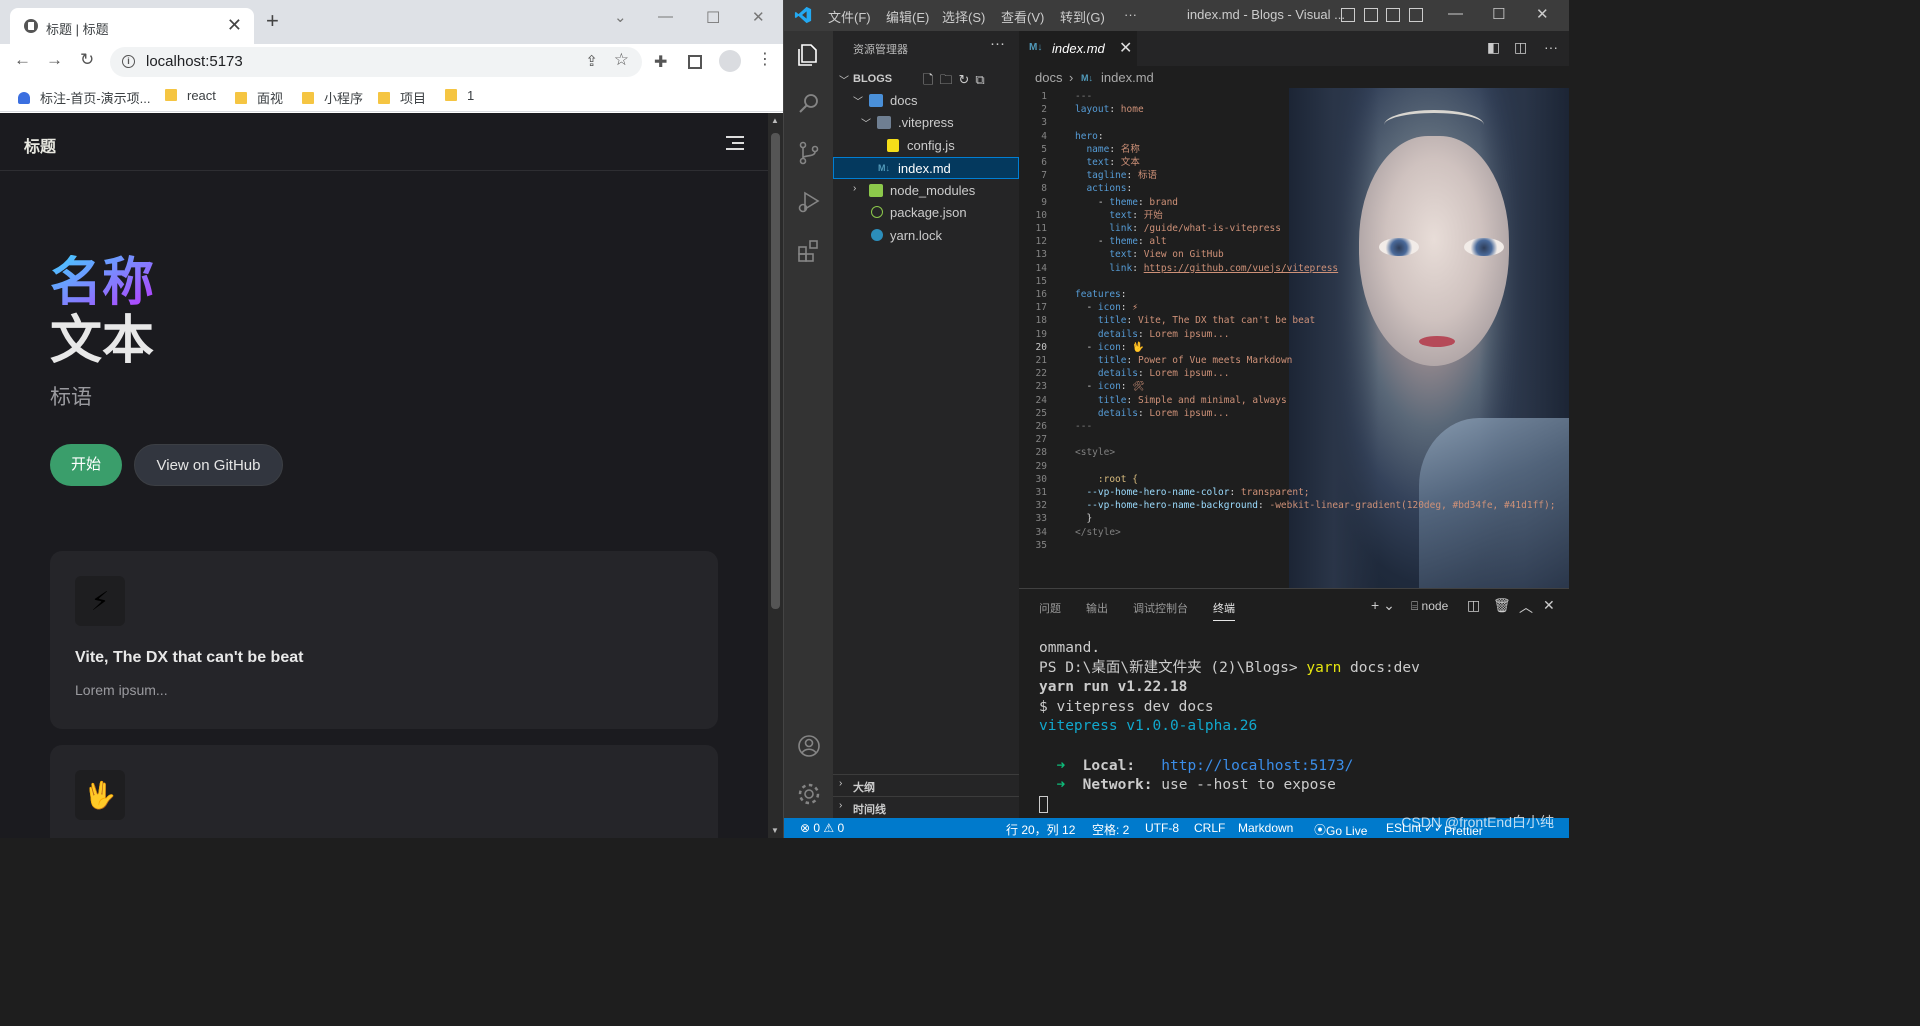 The width and height of the screenshot is (1920, 1026). I want to click on menu-go: 转到(G), so click(1082, 16).